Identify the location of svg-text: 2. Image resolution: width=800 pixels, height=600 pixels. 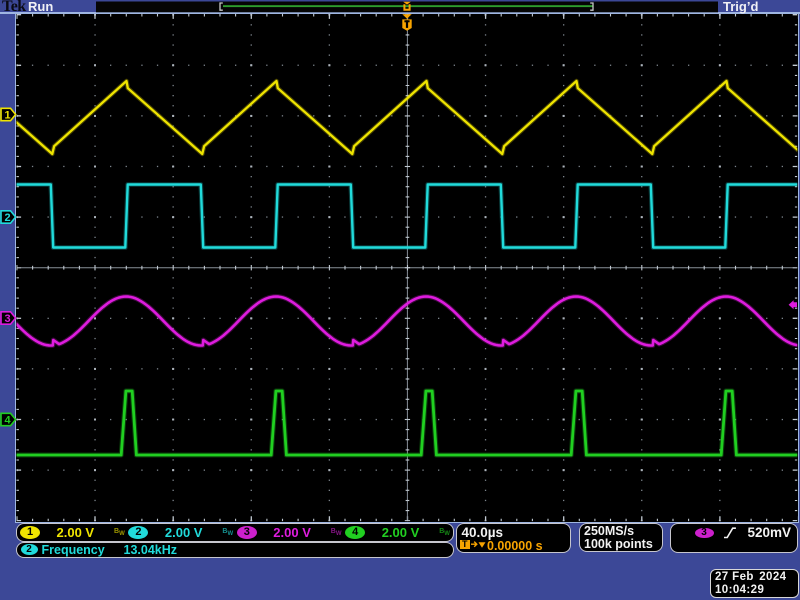
(8, 218).